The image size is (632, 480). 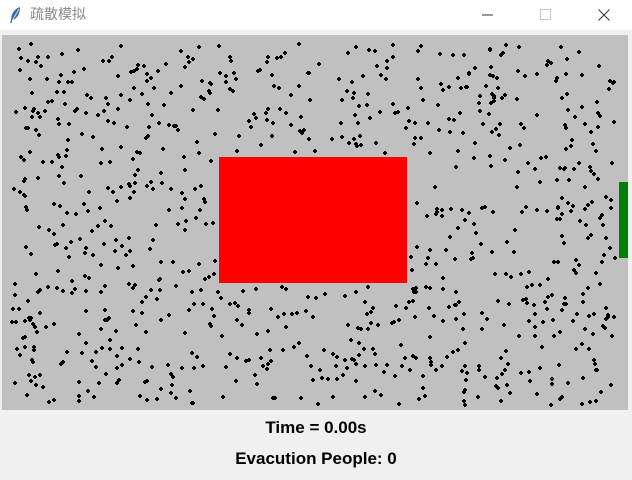 I want to click on title-bar: 疏散模拟, so click(x=316, y=15).